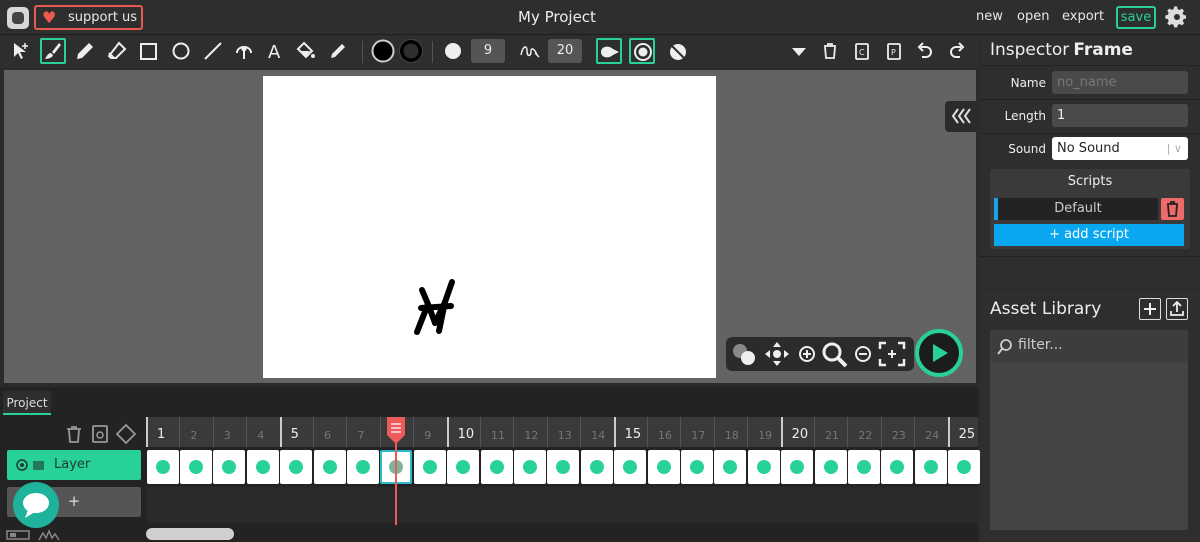 The height and width of the screenshot is (542, 1200). I want to click on save-button: save, so click(1136, 17).